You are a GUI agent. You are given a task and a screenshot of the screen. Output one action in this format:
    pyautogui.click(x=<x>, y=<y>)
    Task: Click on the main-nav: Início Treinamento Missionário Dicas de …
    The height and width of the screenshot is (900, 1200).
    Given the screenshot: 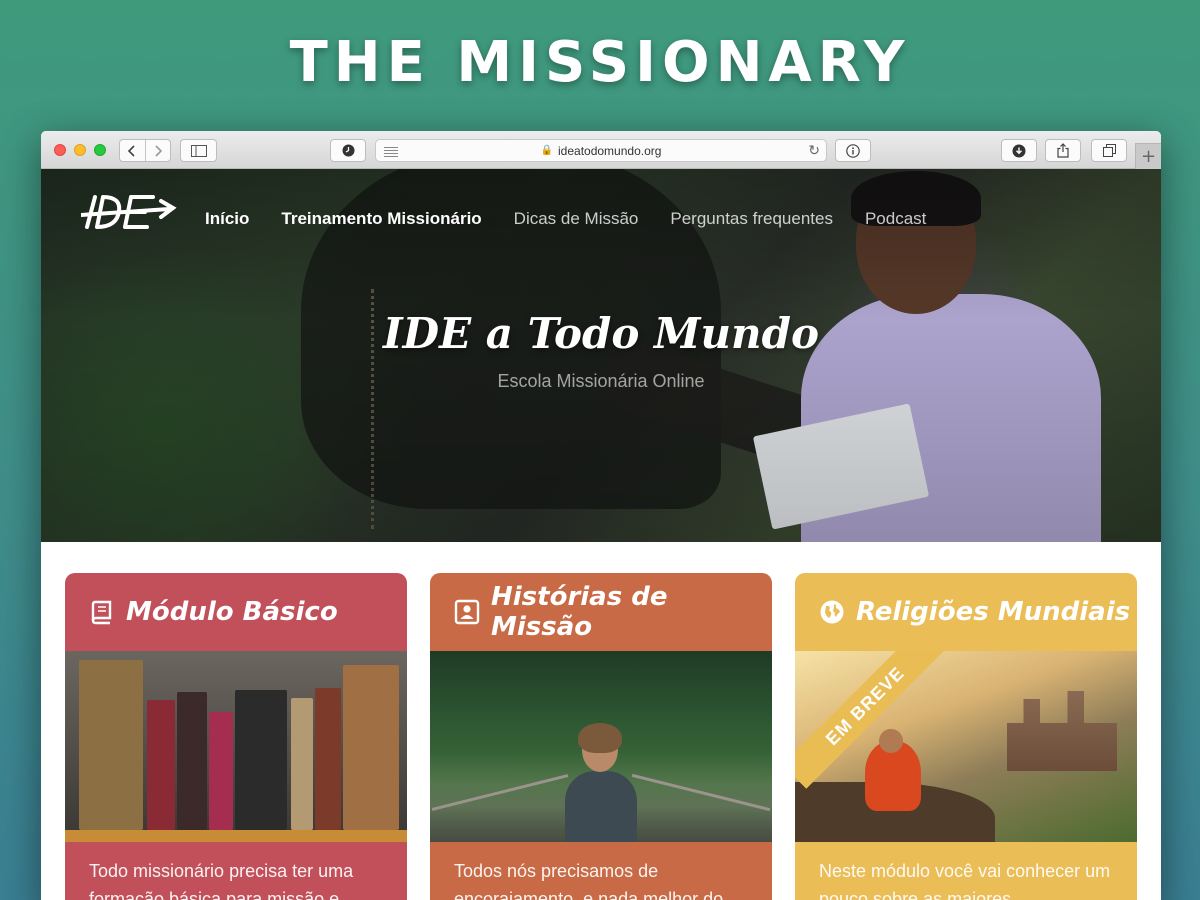 What is the action you would take?
    pyautogui.click(x=565, y=219)
    